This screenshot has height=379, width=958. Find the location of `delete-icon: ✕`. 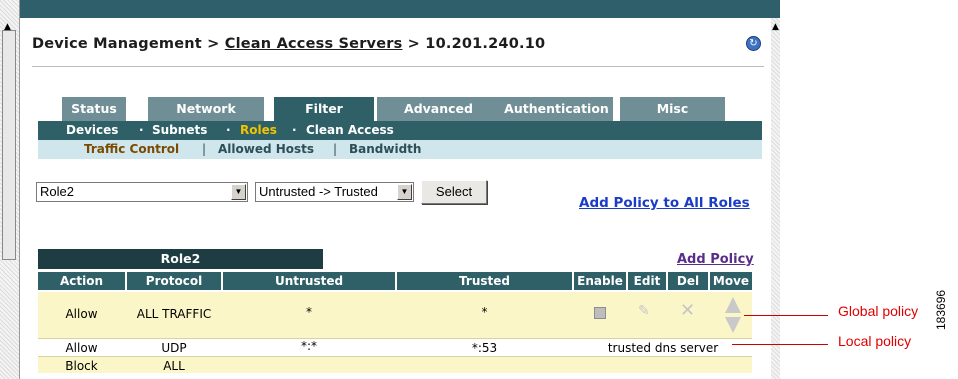

delete-icon: ✕ is located at coordinates (687, 310).